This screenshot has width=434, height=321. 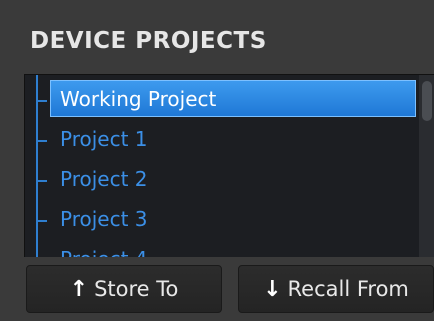 I want to click on list-item-working-project: Working Project, so click(x=222, y=100).